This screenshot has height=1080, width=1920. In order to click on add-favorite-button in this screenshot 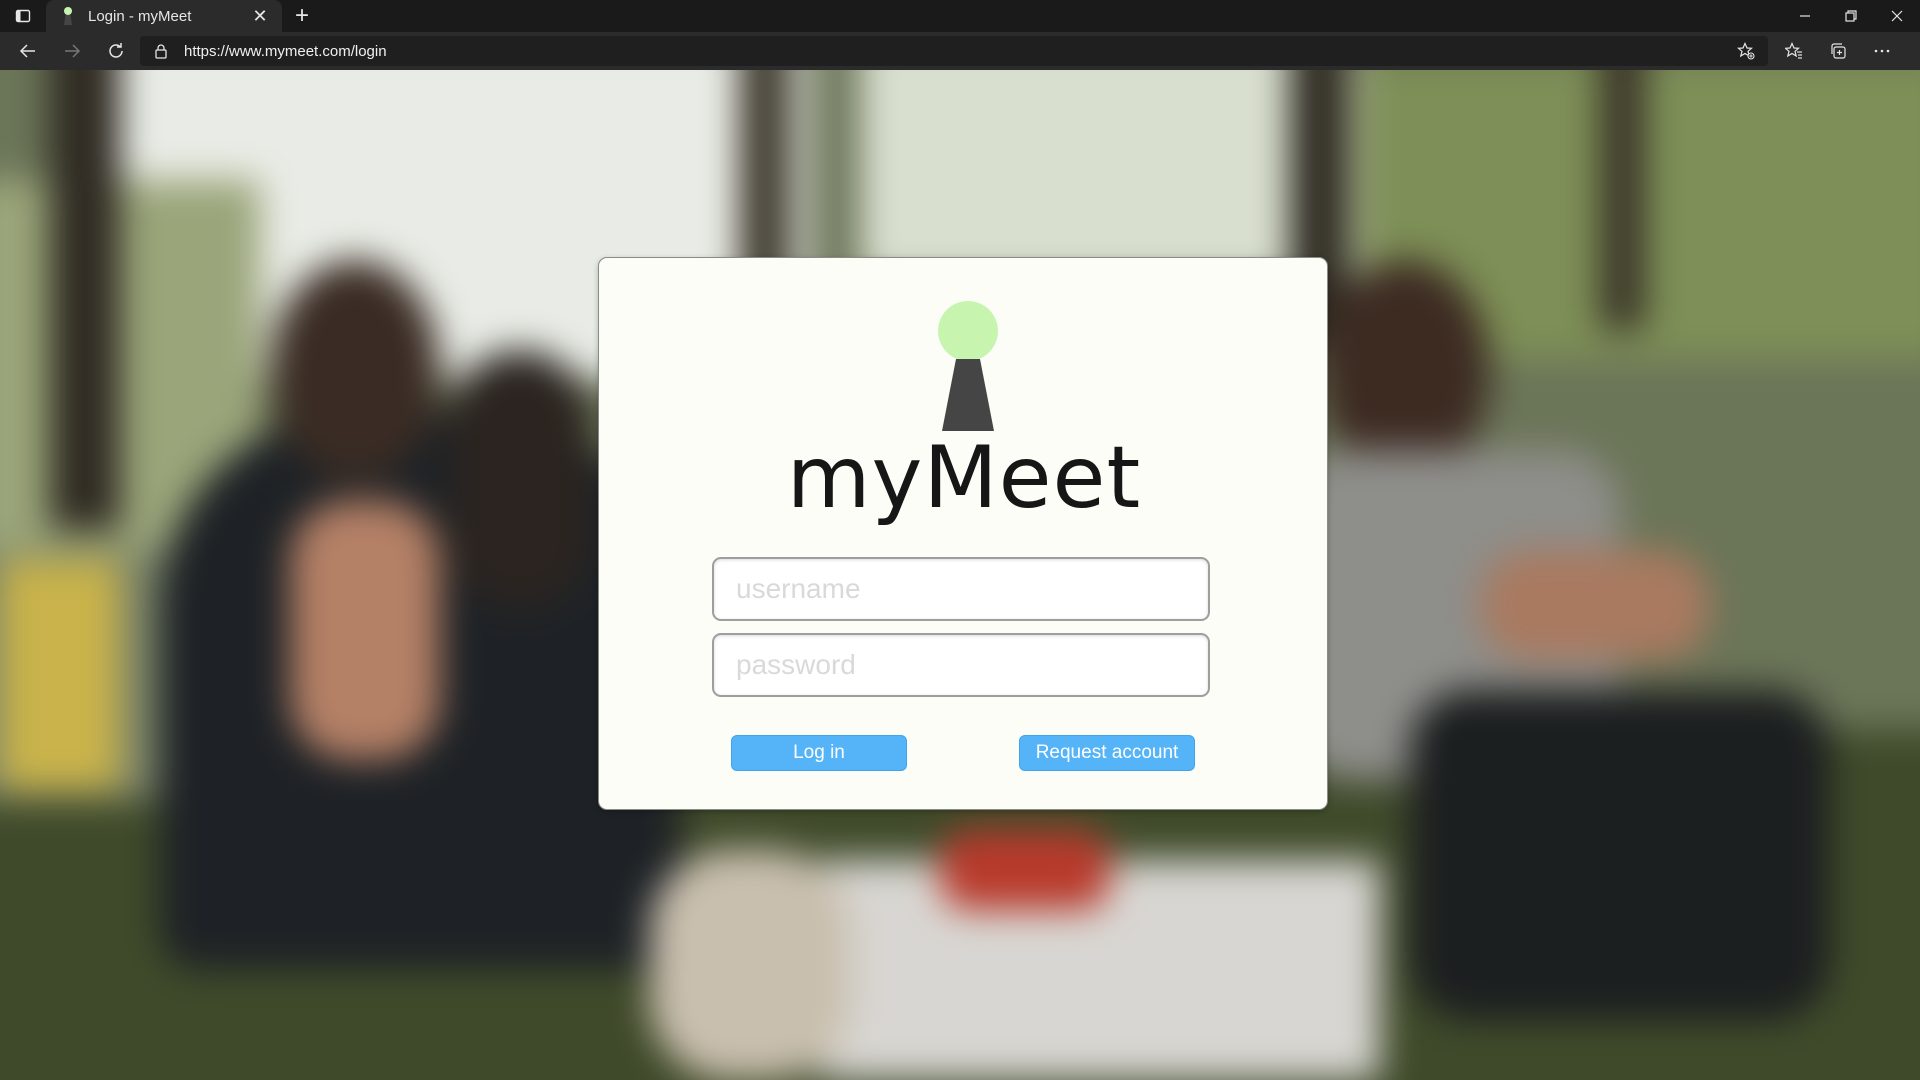, I will do `click(1746, 51)`.